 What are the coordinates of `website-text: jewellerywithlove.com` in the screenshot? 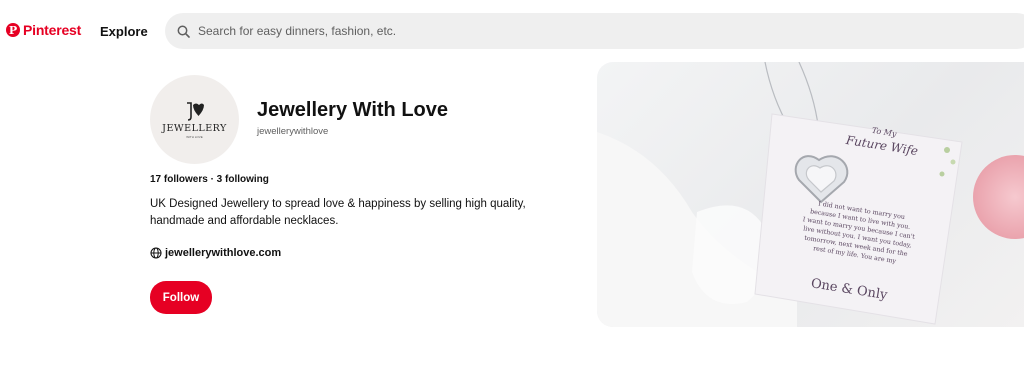 It's located at (223, 253).